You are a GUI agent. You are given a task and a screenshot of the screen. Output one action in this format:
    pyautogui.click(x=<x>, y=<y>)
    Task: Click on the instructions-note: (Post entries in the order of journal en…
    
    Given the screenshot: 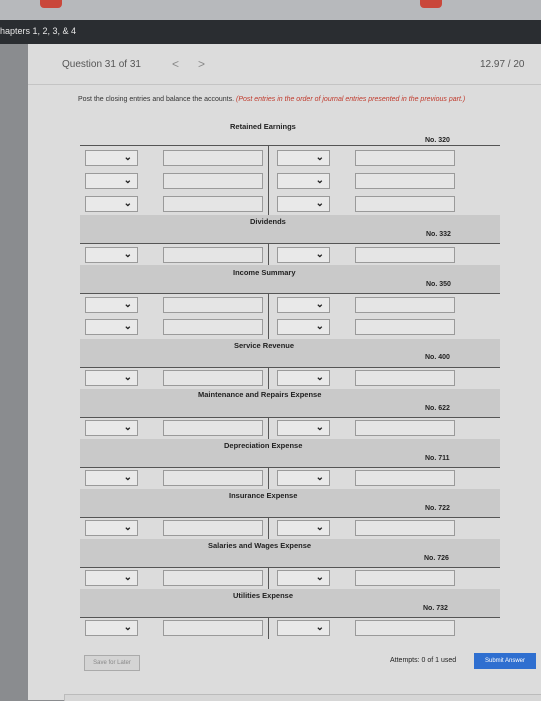 What is the action you would take?
    pyautogui.click(x=351, y=99)
    